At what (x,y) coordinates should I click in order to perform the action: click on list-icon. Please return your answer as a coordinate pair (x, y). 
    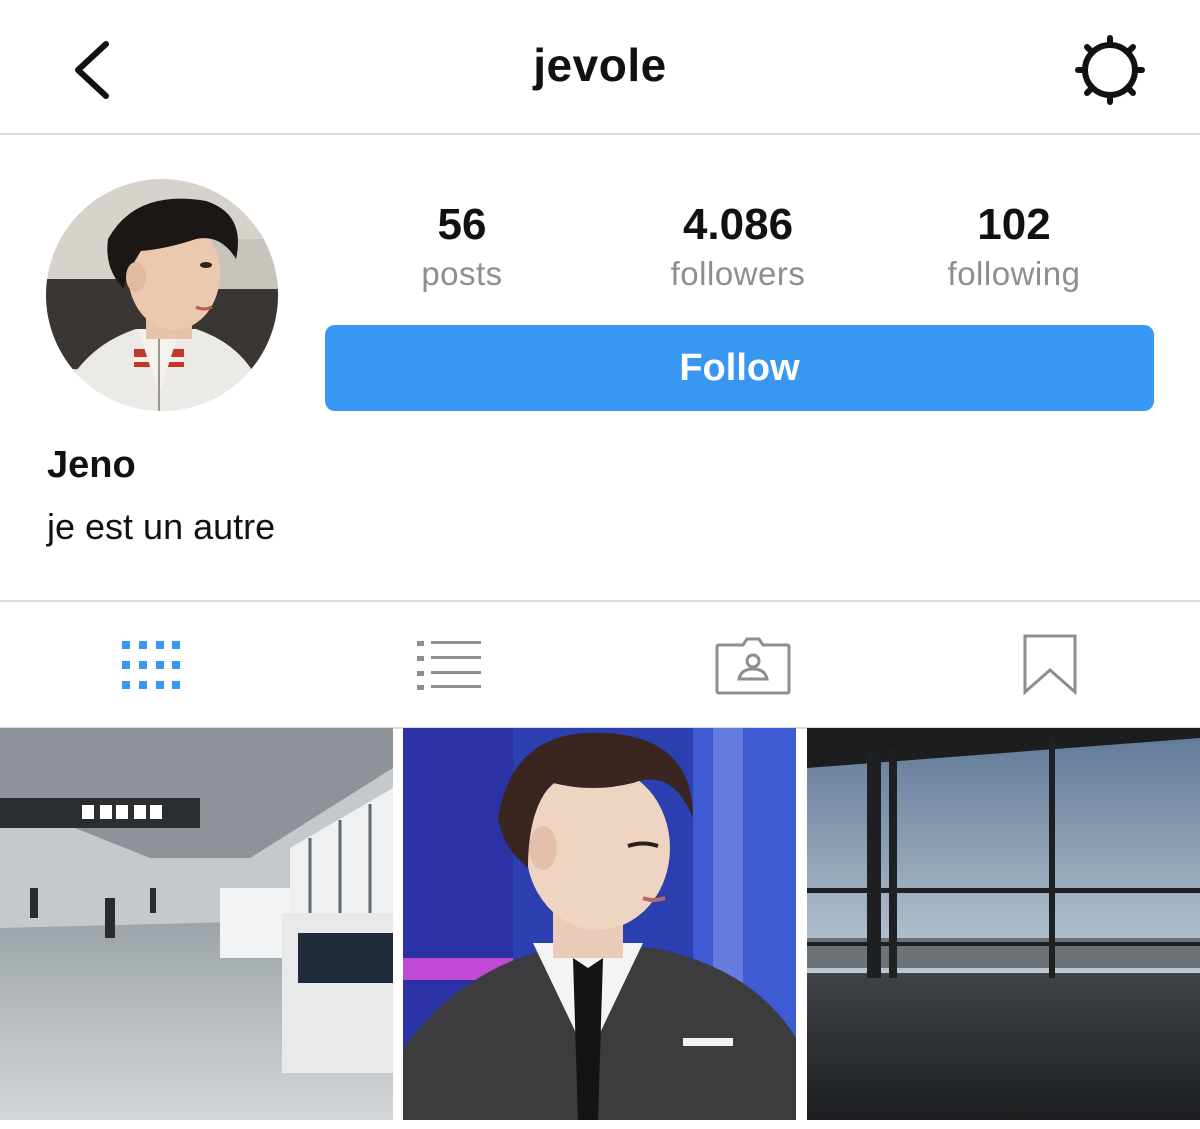
    Looking at the image, I should click on (449, 665).